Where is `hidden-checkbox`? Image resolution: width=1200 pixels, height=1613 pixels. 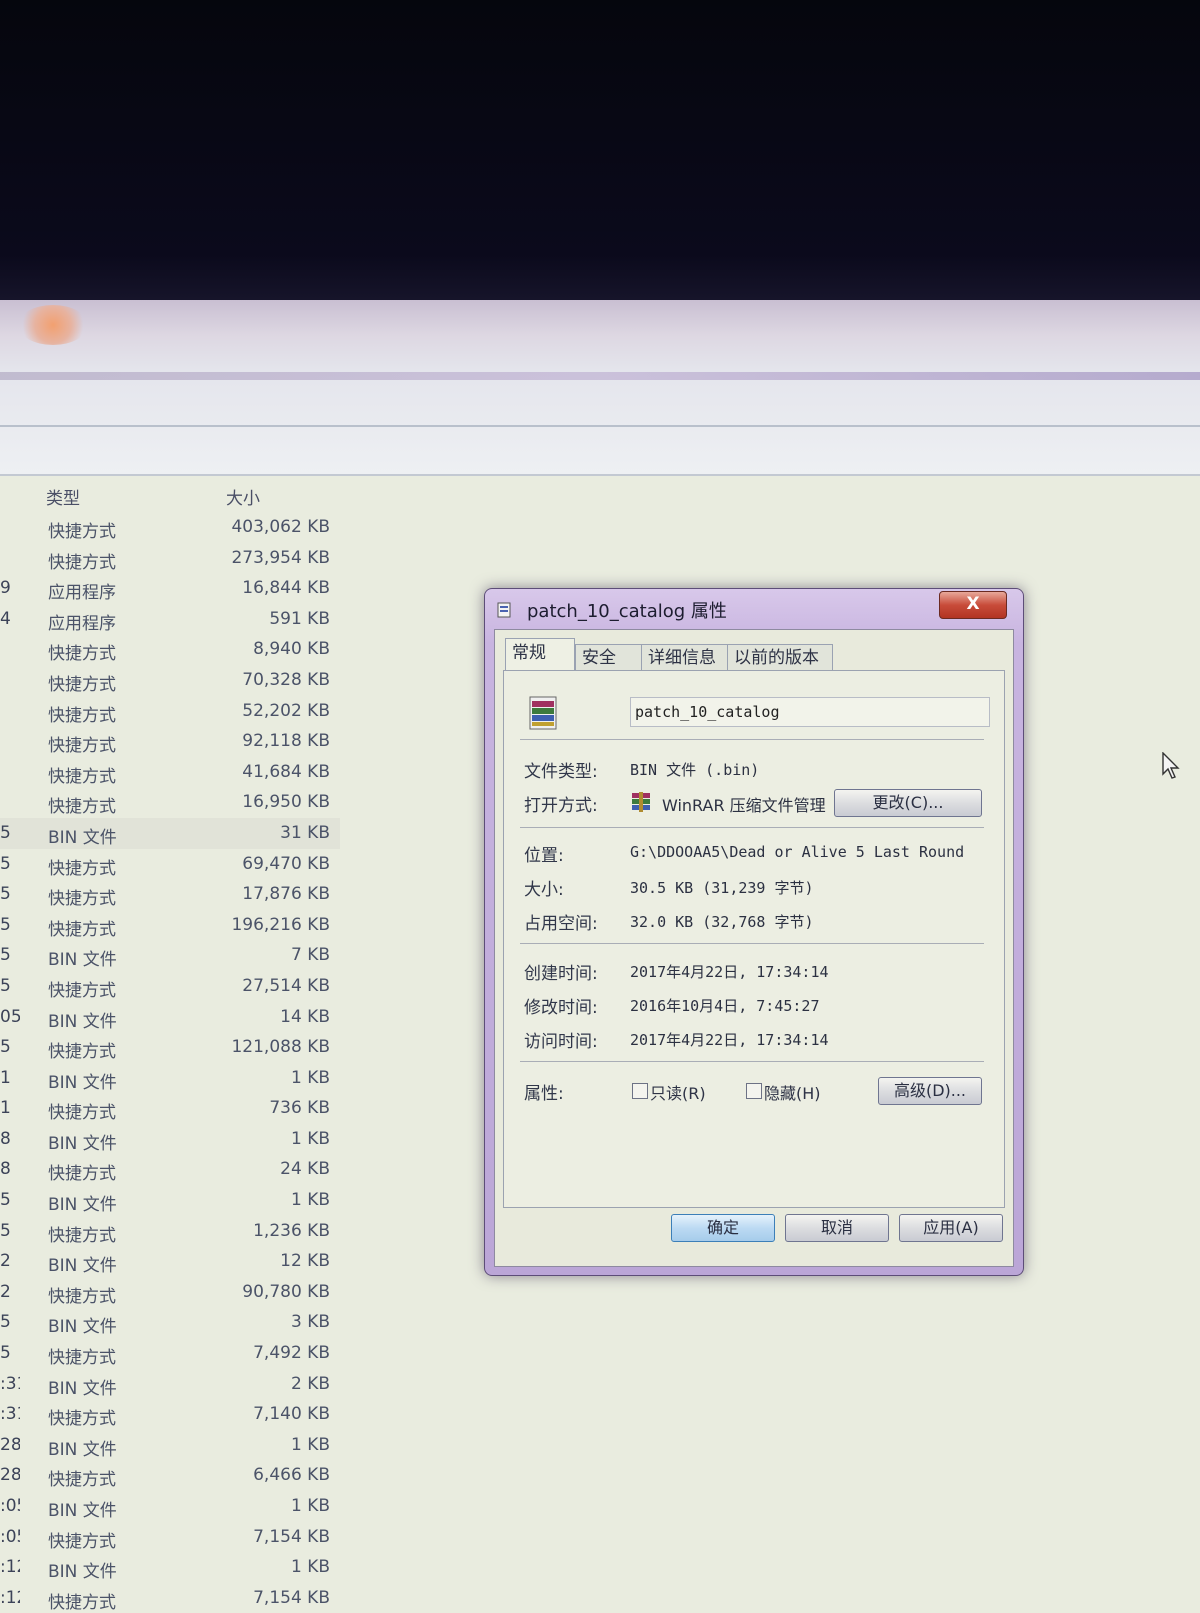 hidden-checkbox is located at coordinates (754, 1091).